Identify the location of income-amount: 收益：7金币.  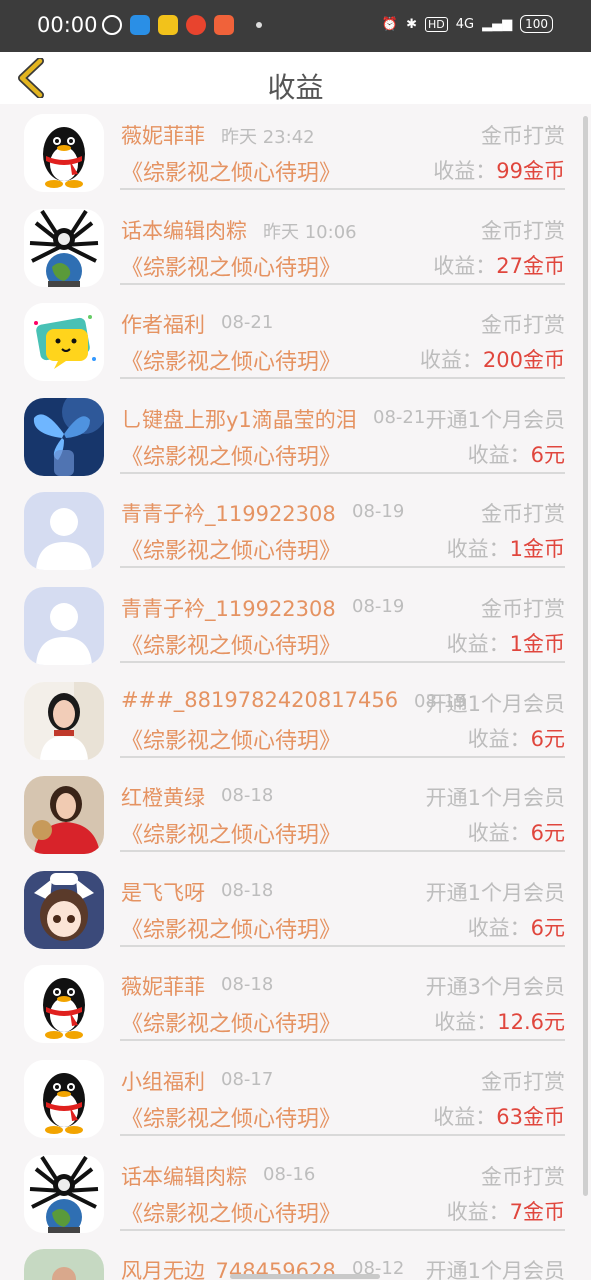
(506, 1211).